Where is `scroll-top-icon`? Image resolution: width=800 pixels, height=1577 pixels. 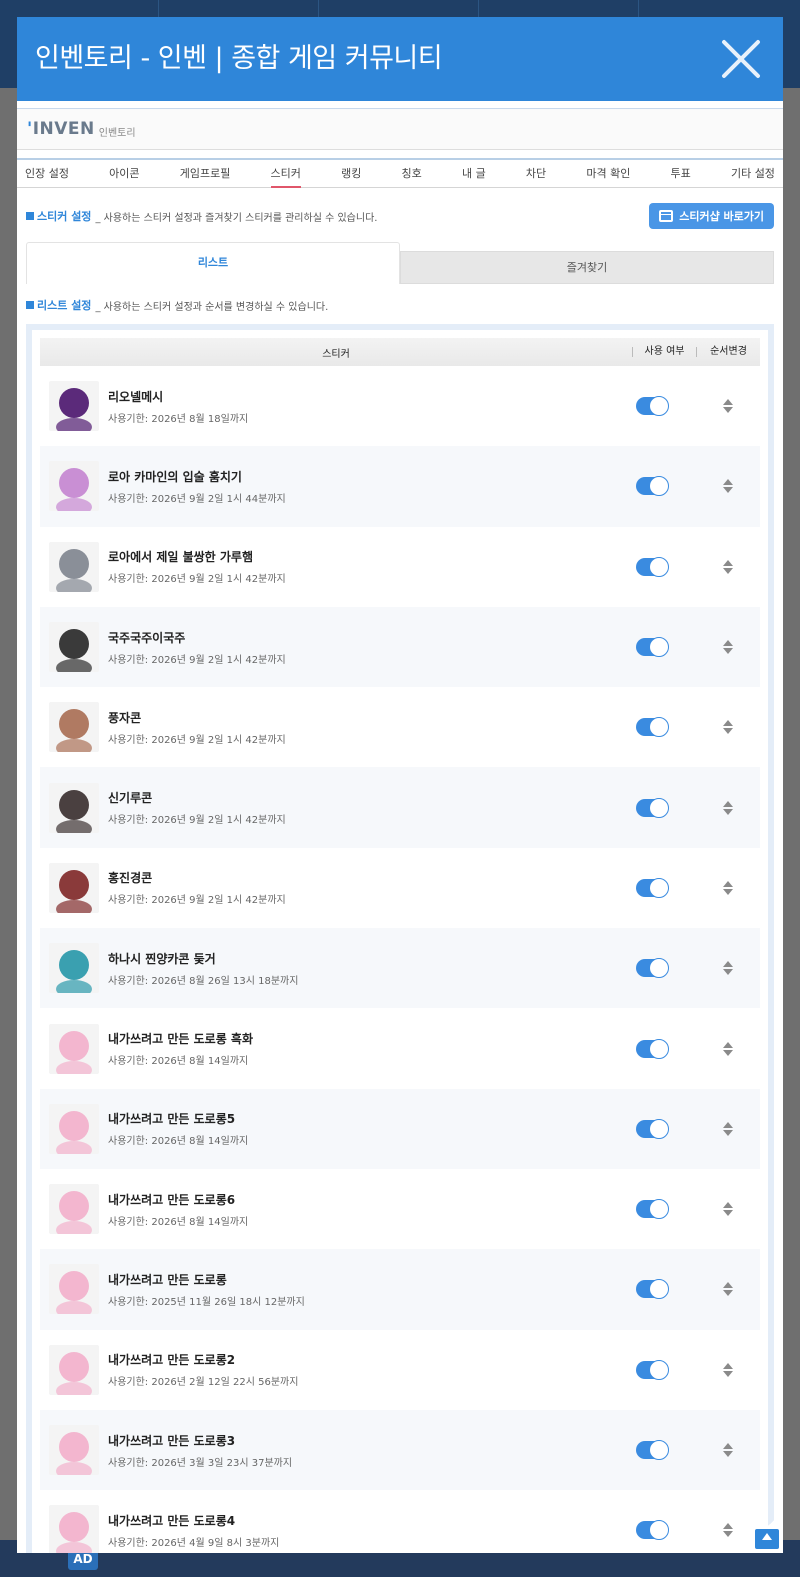
scroll-top-icon is located at coordinates (767, 1539).